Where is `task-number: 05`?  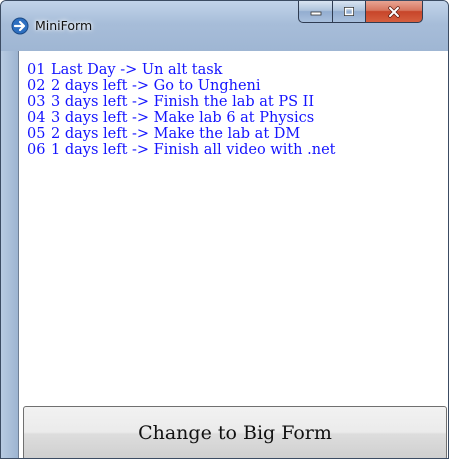
task-number: 05 is located at coordinates (36, 134).